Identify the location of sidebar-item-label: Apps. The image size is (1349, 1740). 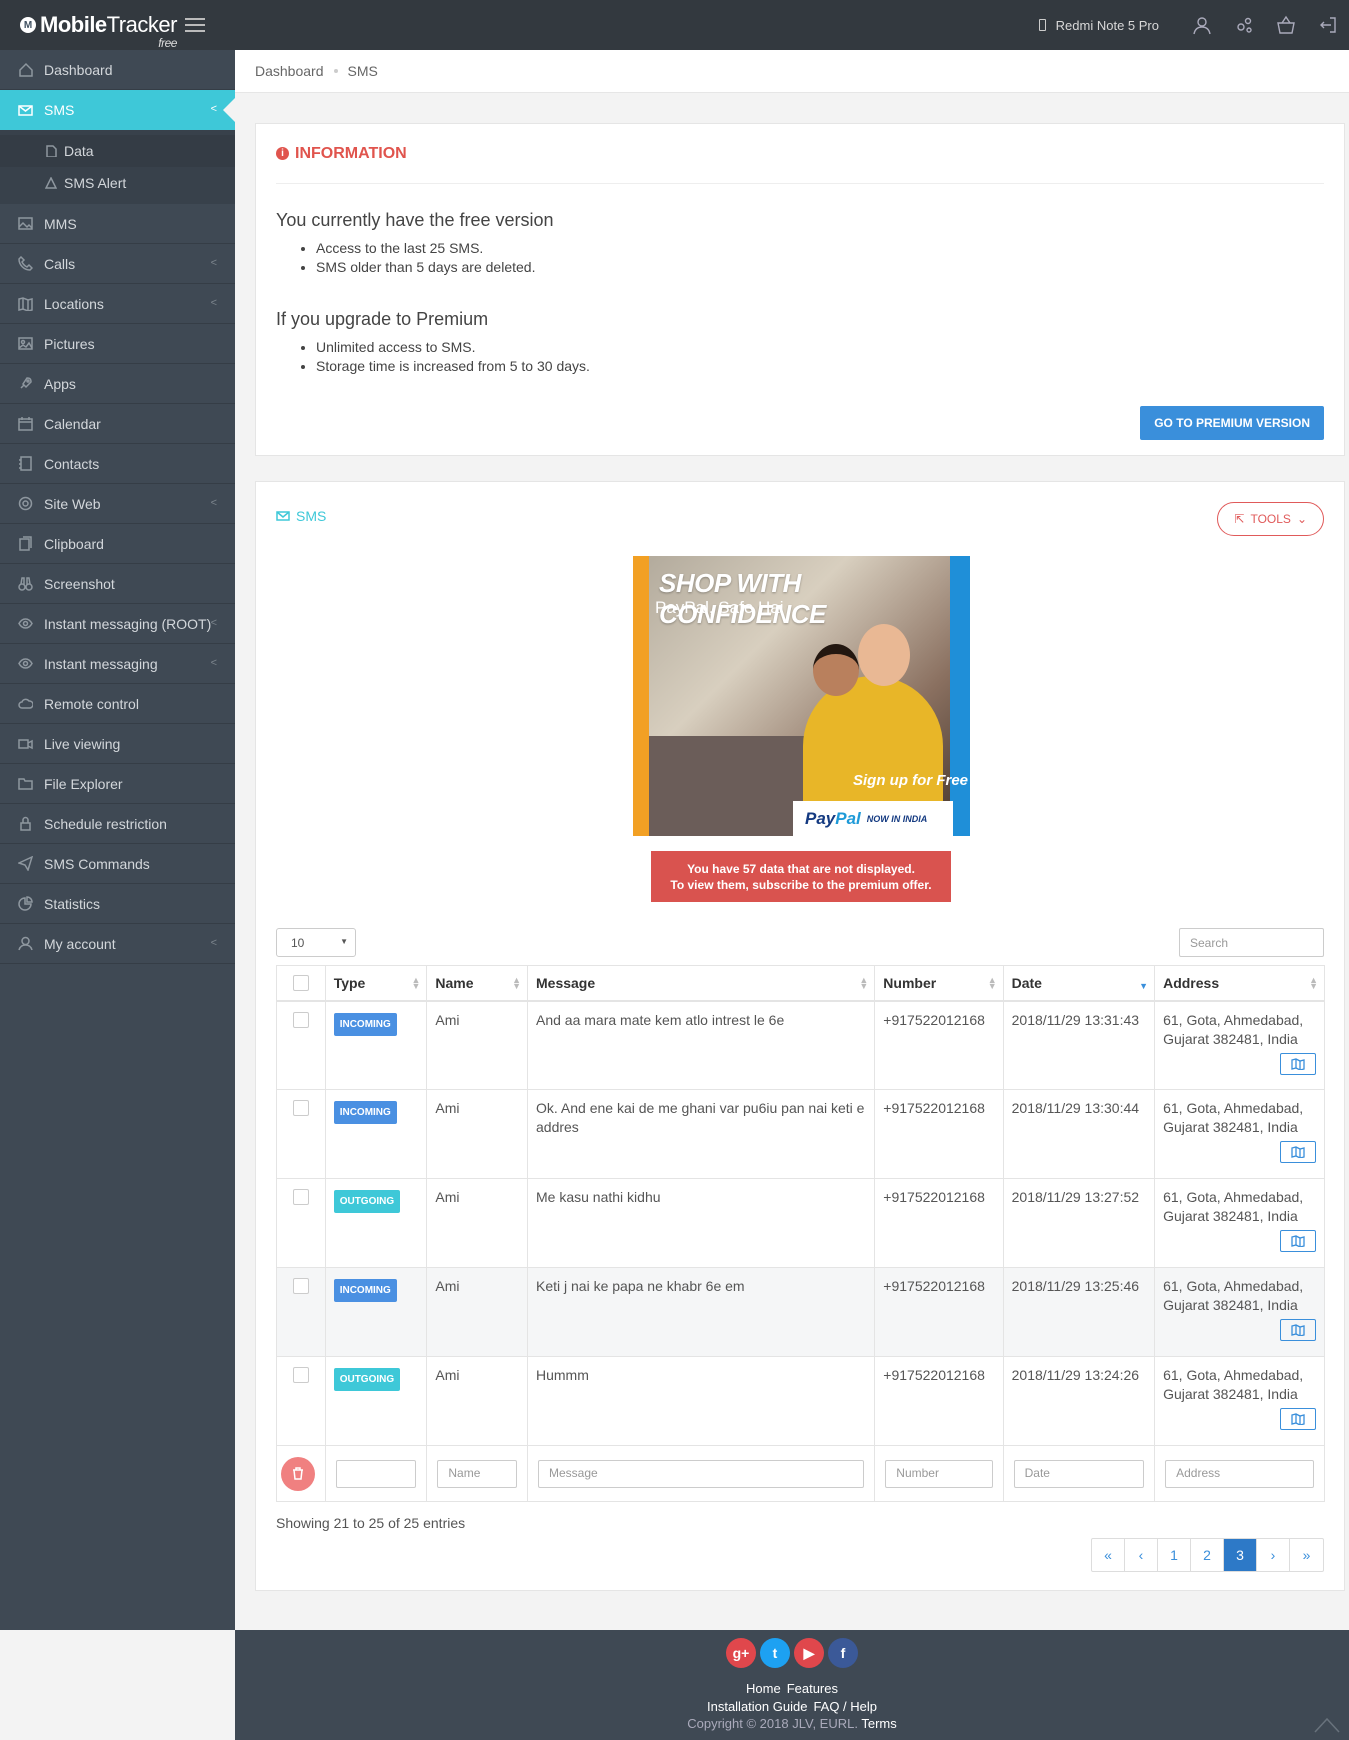
(60, 383).